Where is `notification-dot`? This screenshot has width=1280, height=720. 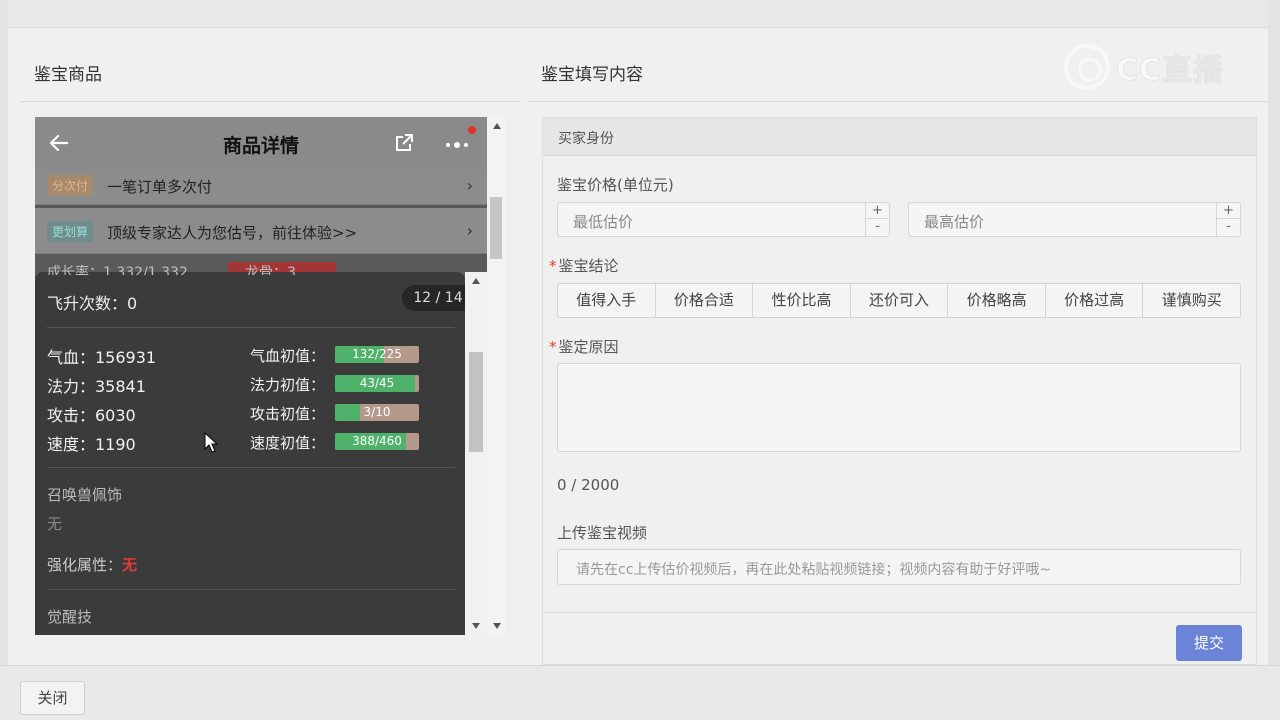
notification-dot is located at coordinates (472, 130).